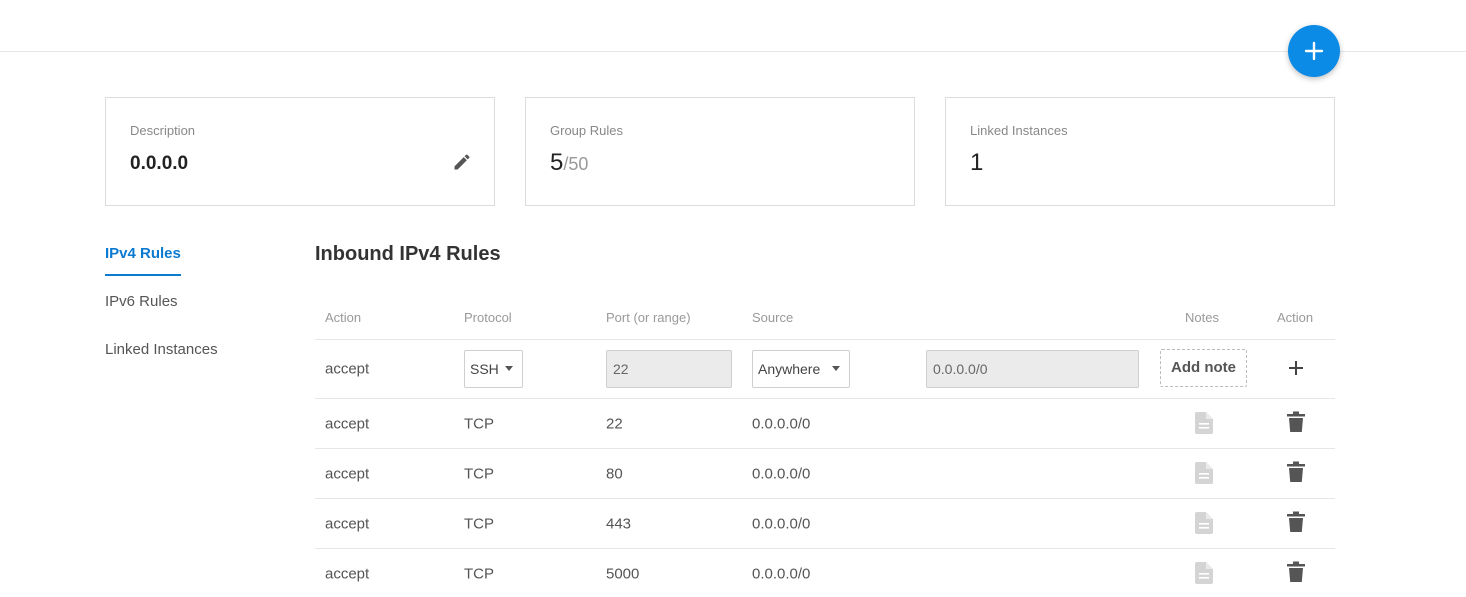 The height and width of the screenshot is (597, 1466). Describe the element at coordinates (619, 523) in the screenshot. I see `rule-port: 443` at that location.